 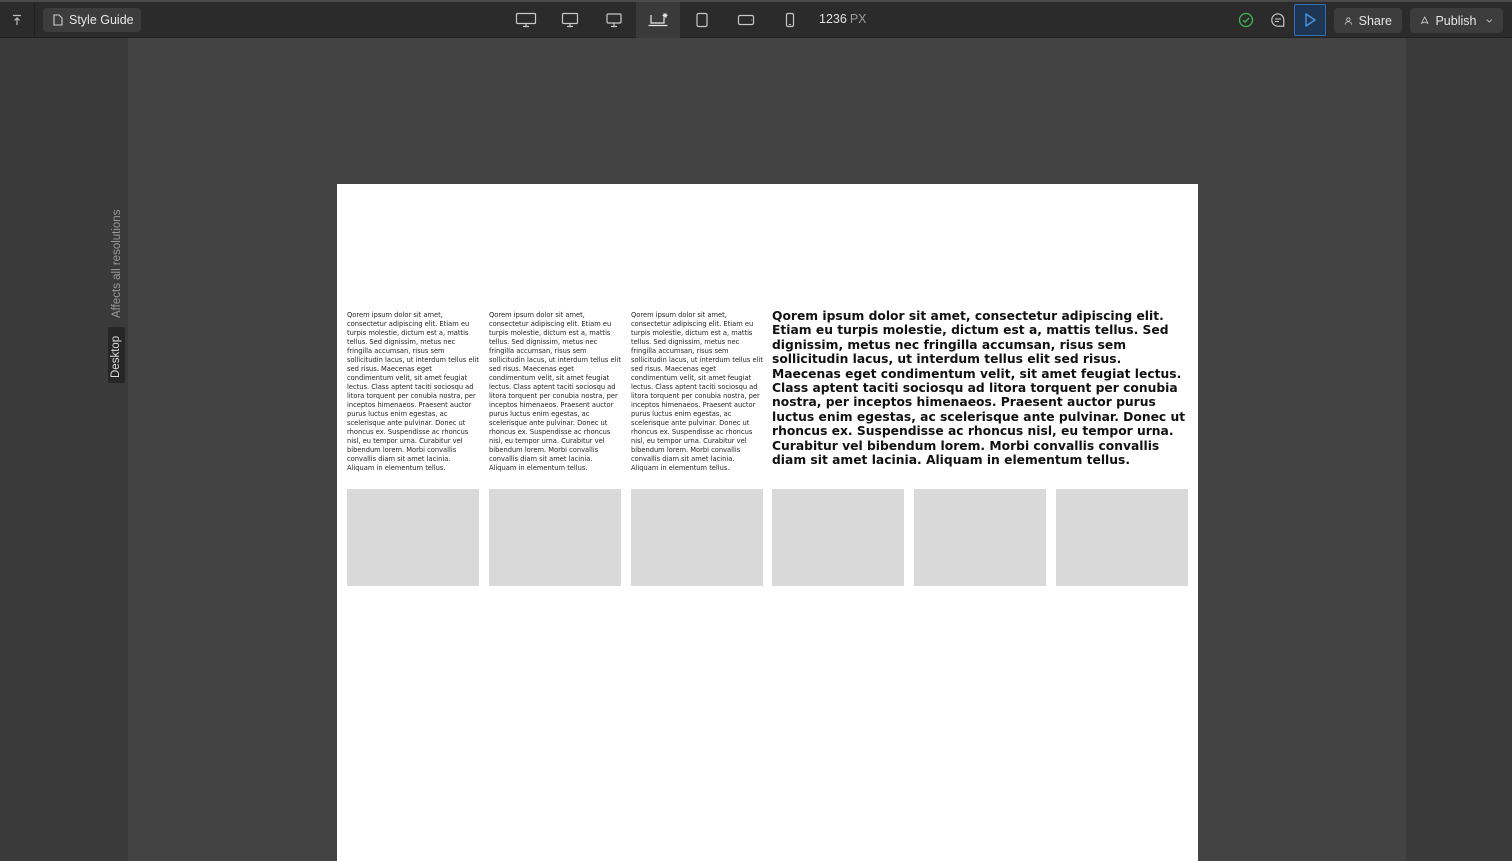 I want to click on canvas-width-readout: 1236 PX, so click(x=843, y=19).